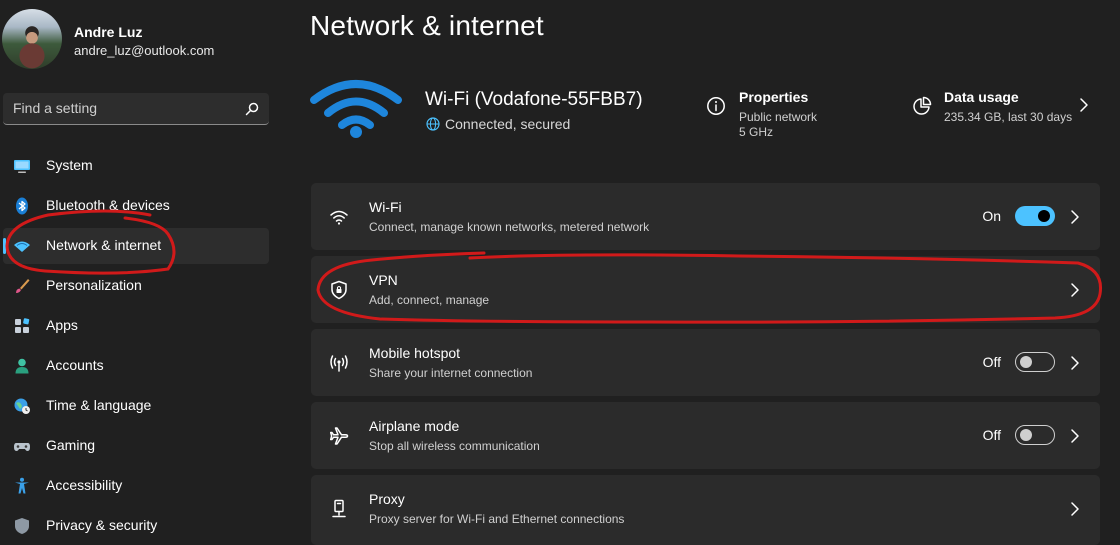 The image size is (1120, 545). Describe the element at coordinates (4, 246) in the screenshot. I see `selection-indicator` at that location.